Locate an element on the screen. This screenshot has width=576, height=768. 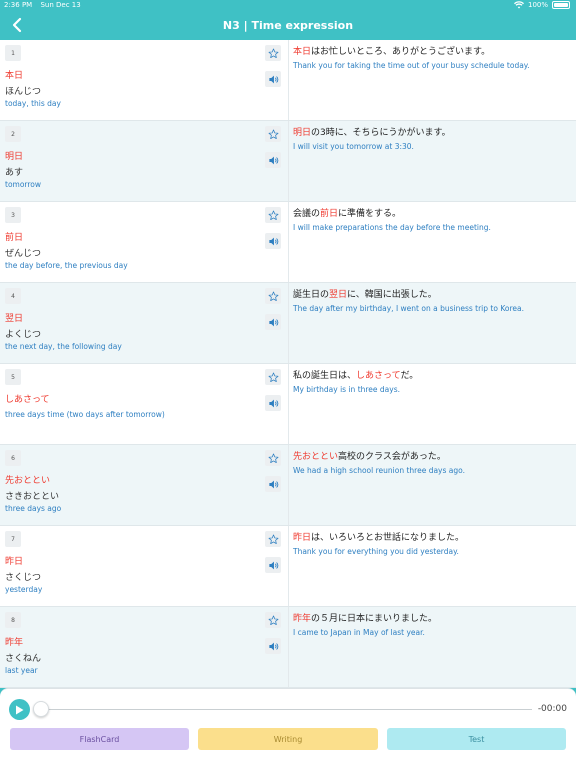
sentence-text: 誕生日の is located at coordinates (311, 295).